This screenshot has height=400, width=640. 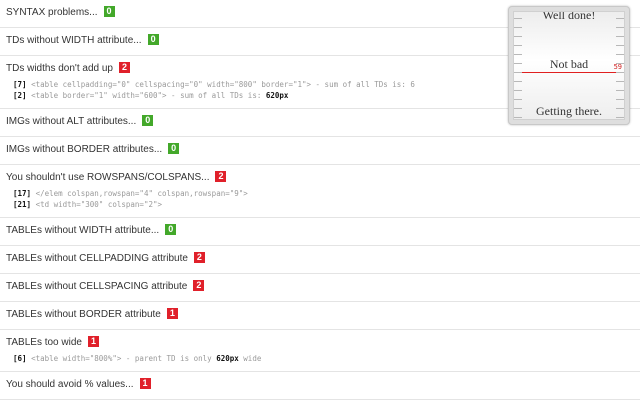 What do you see at coordinates (83, 314) in the screenshot?
I see `check-title: TABLEs without BORDER attribute` at bounding box center [83, 314].